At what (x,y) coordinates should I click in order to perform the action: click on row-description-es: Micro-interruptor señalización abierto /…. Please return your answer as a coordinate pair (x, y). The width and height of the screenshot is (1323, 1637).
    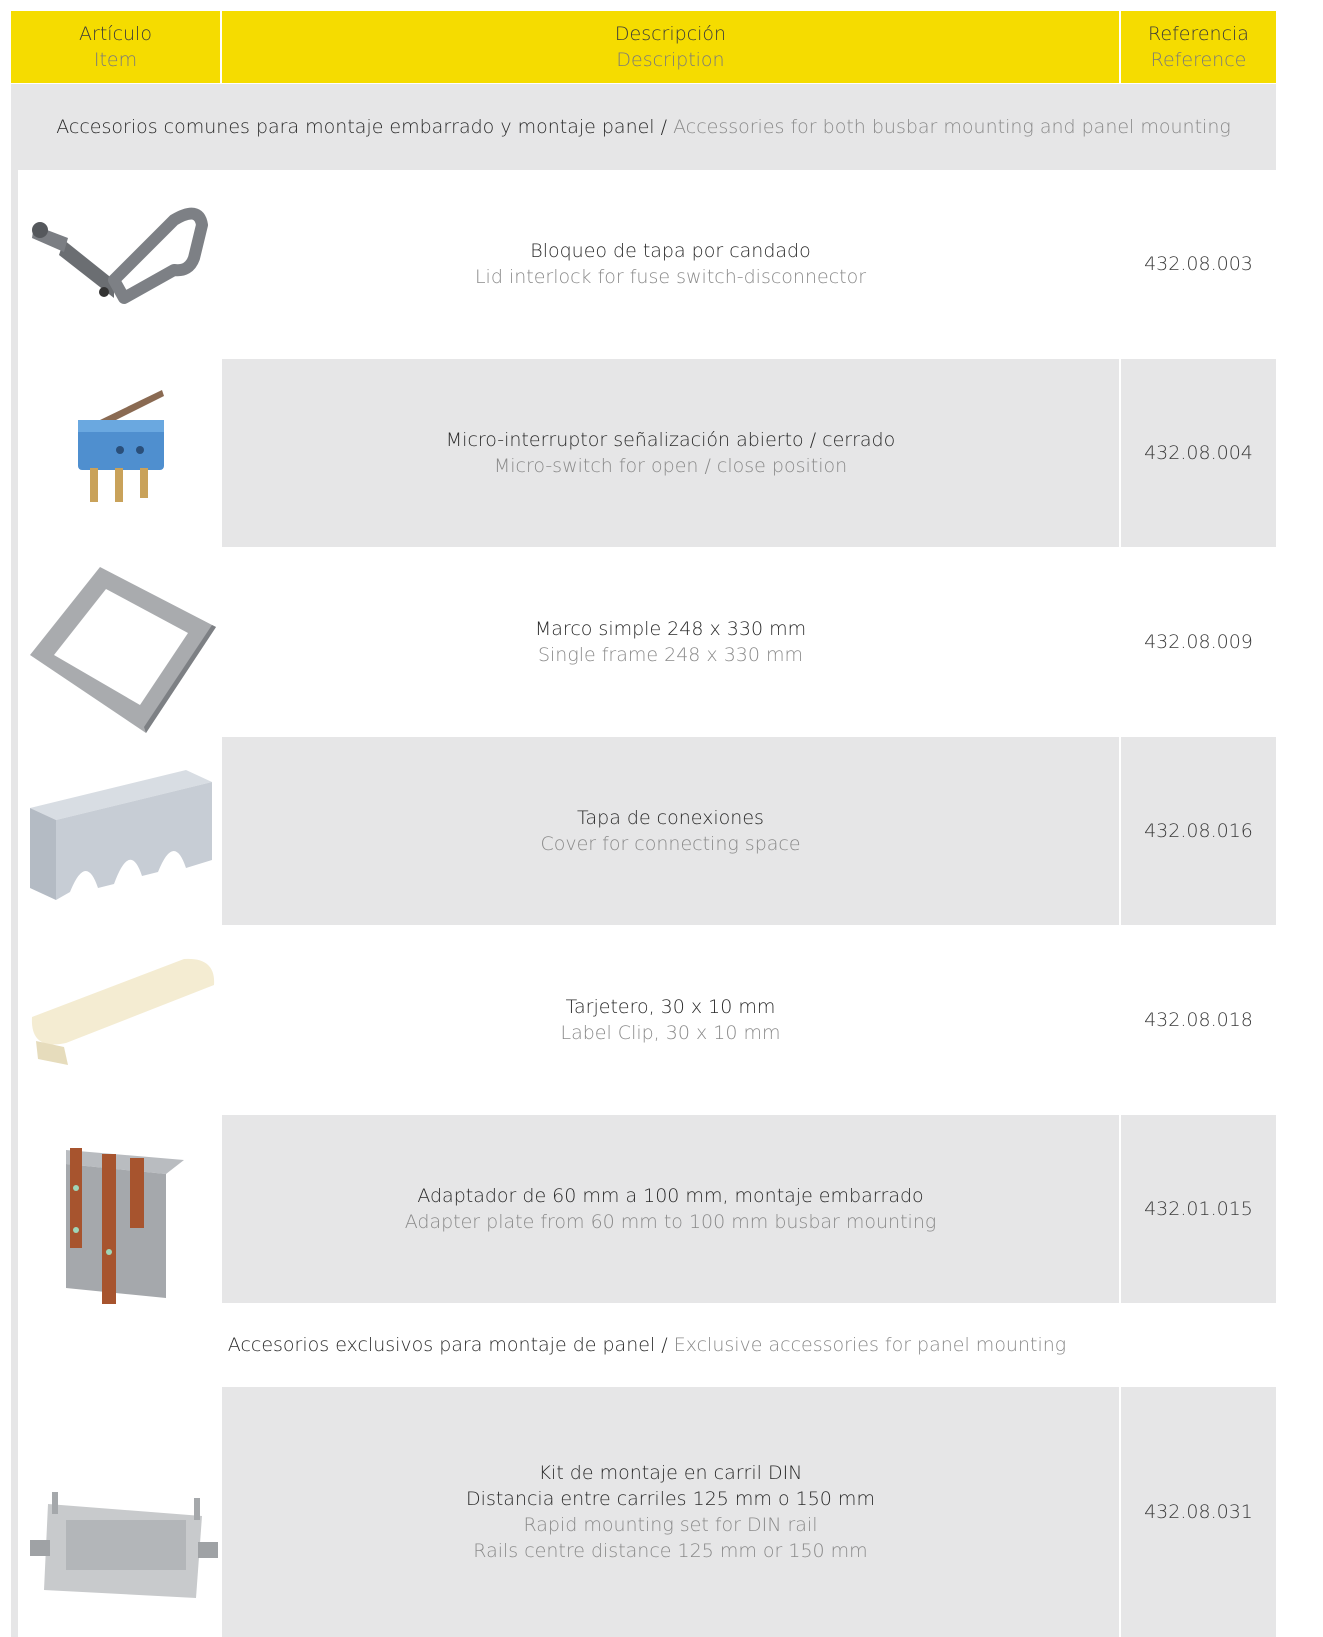
    Looking at the image, I should click on (670, 440).